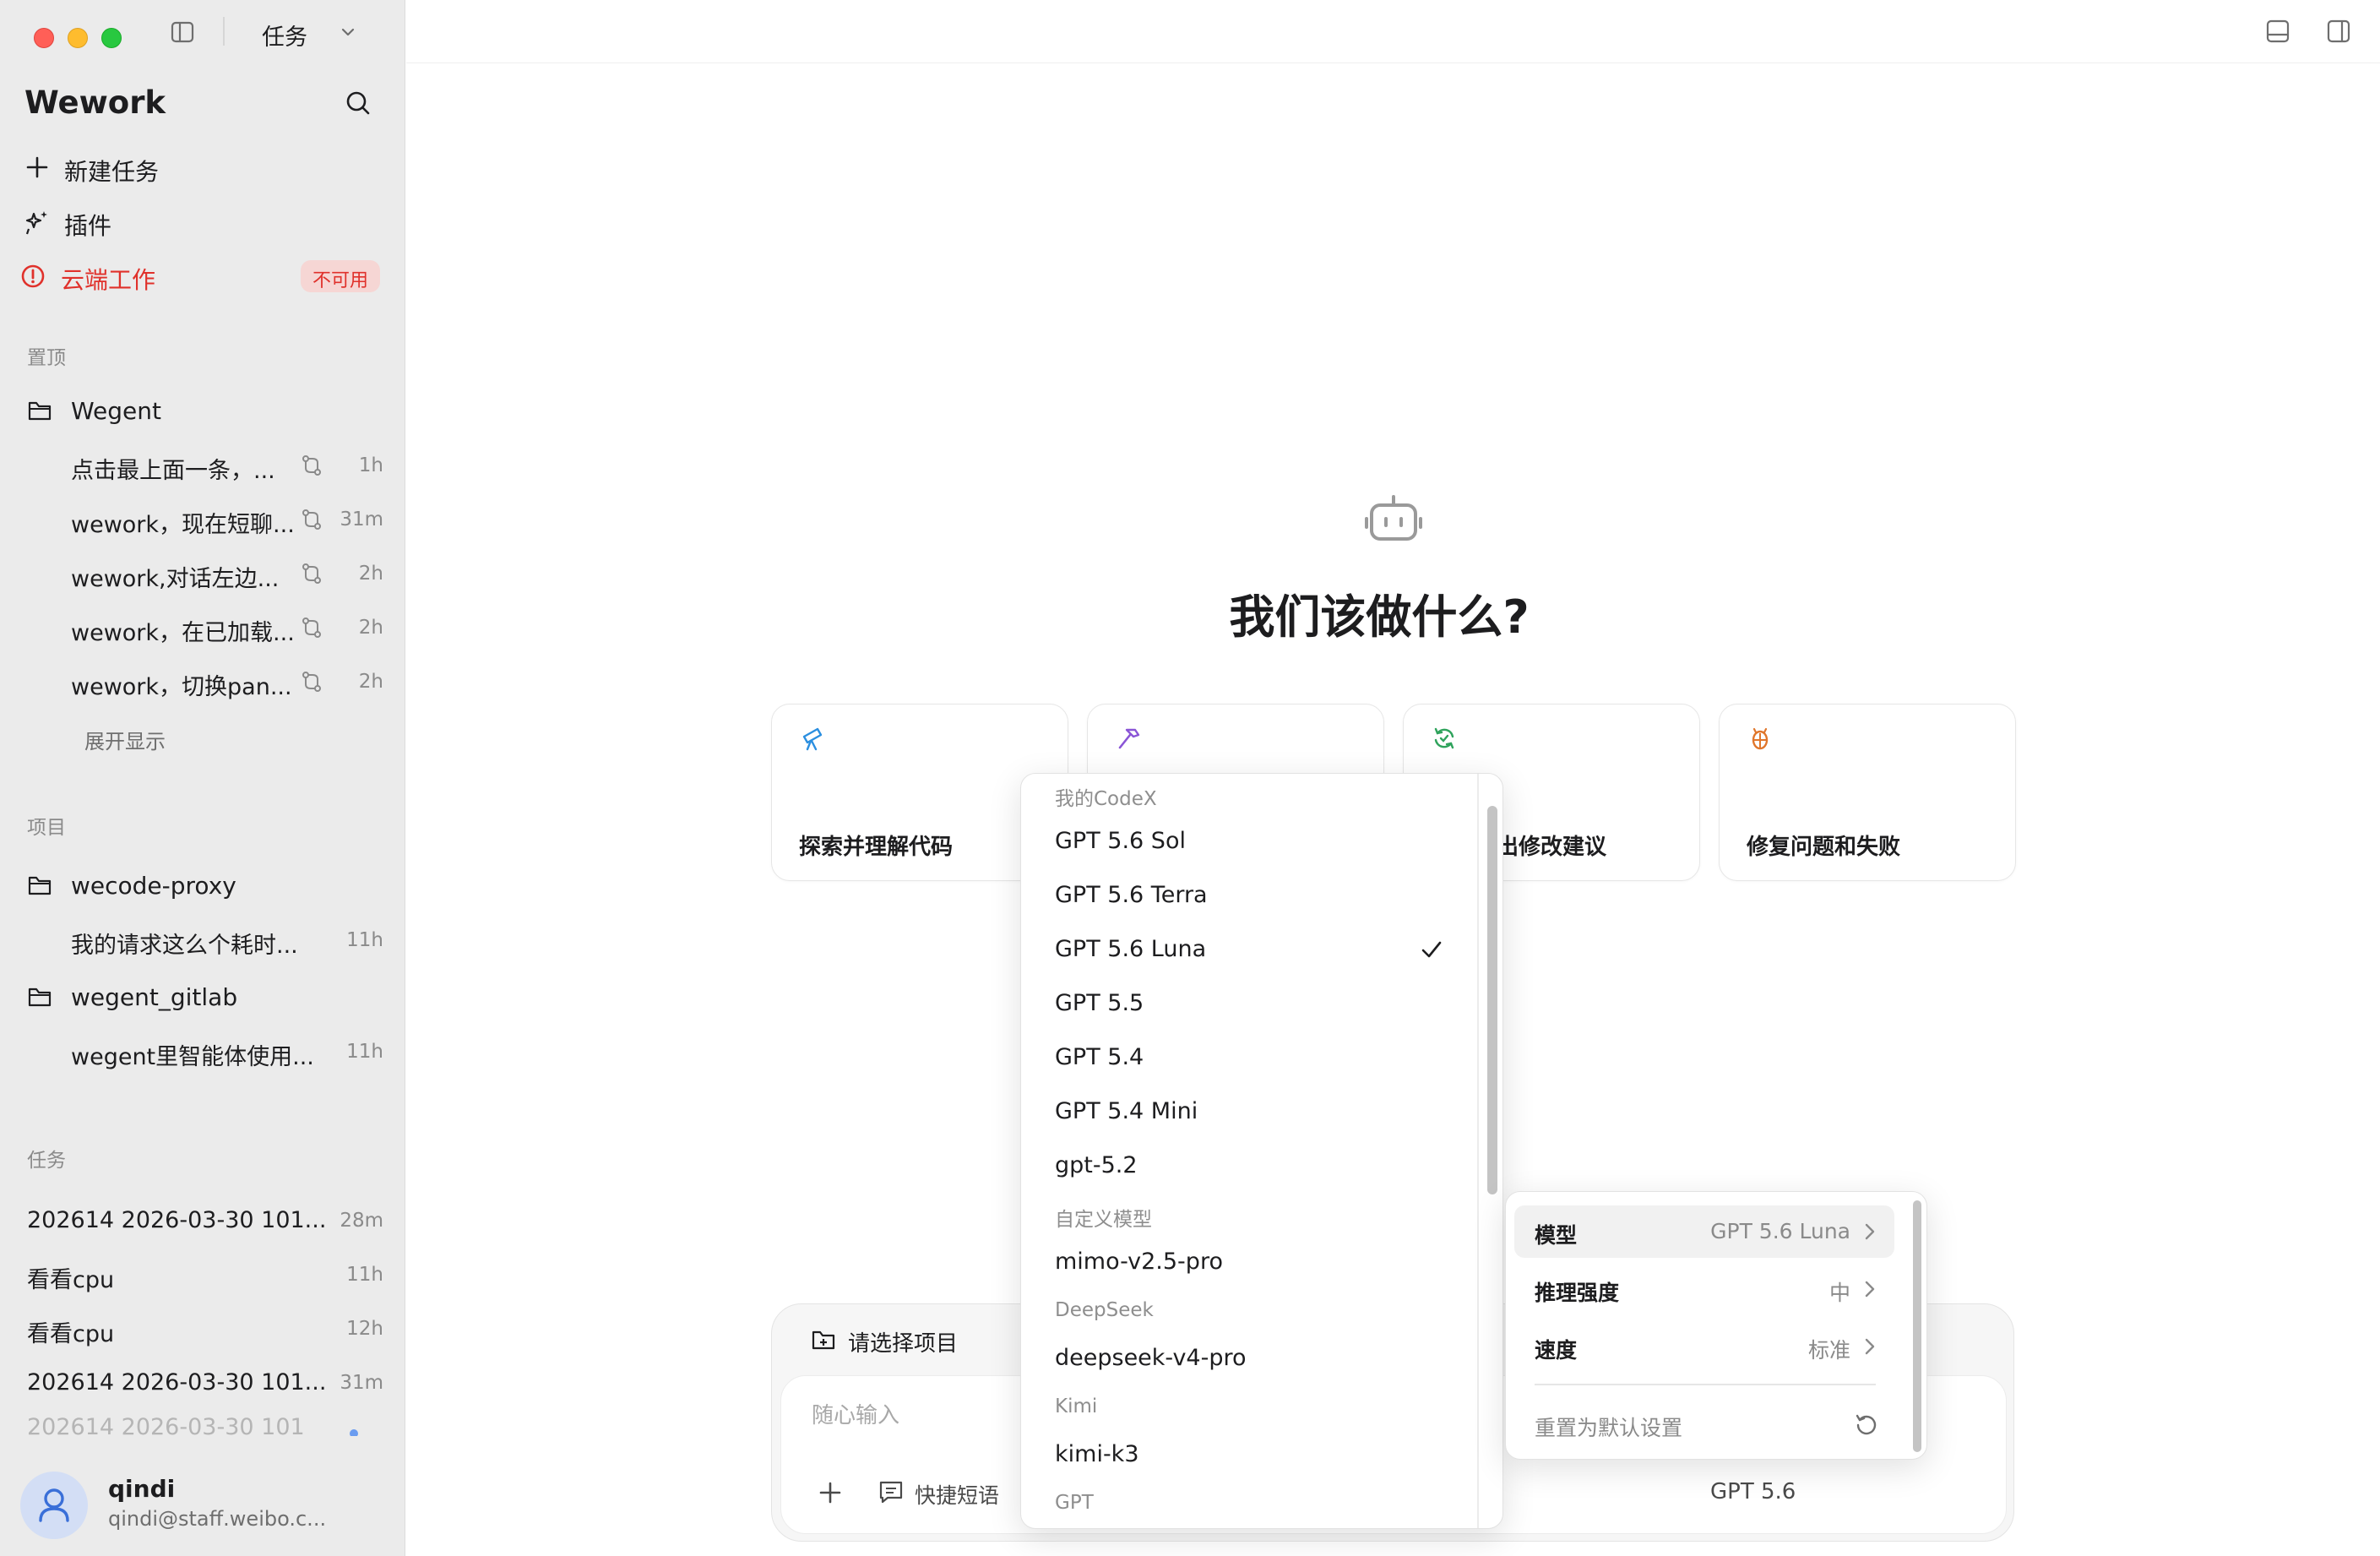 This screenshot has width=2380, height=1556. What do you see at coordinates (1120, 841) in the screenshot?
I see `menu-item-model: GPT 5.6 Sol` at bounding box center [1120, 841].